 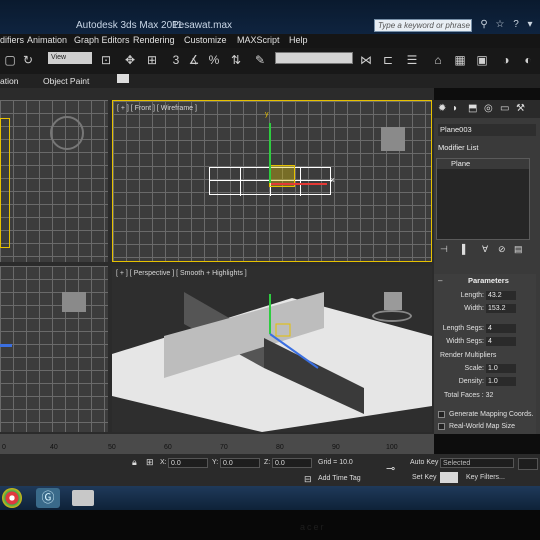 What do you see at coordinates (482, 426) in the screenshot?
I see `real-world-label: Real-World Map Size` at bounding box center [482, 426].